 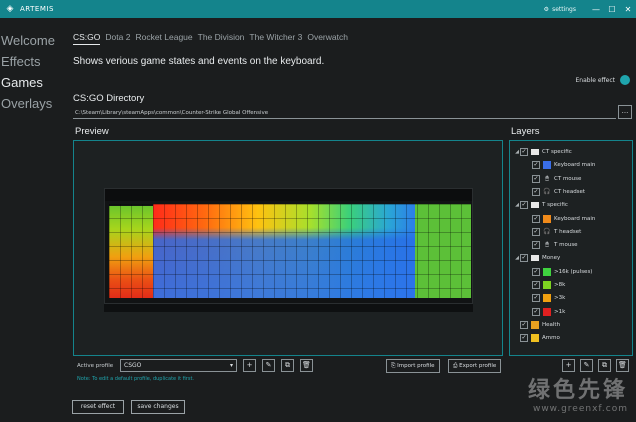 I want to click on watermark-line1: 绿色先锋, so click(x=577, y=390).